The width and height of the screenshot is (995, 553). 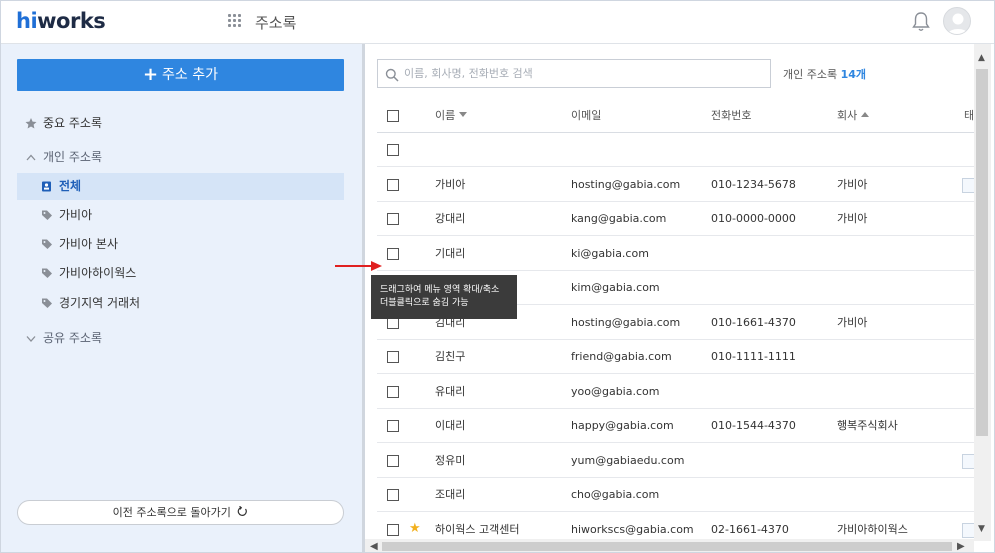 What do you see at coordinates (981, 58) in the screenshot?
I see `scroll-up-icon: ▲` at bounding box center [981, 58].